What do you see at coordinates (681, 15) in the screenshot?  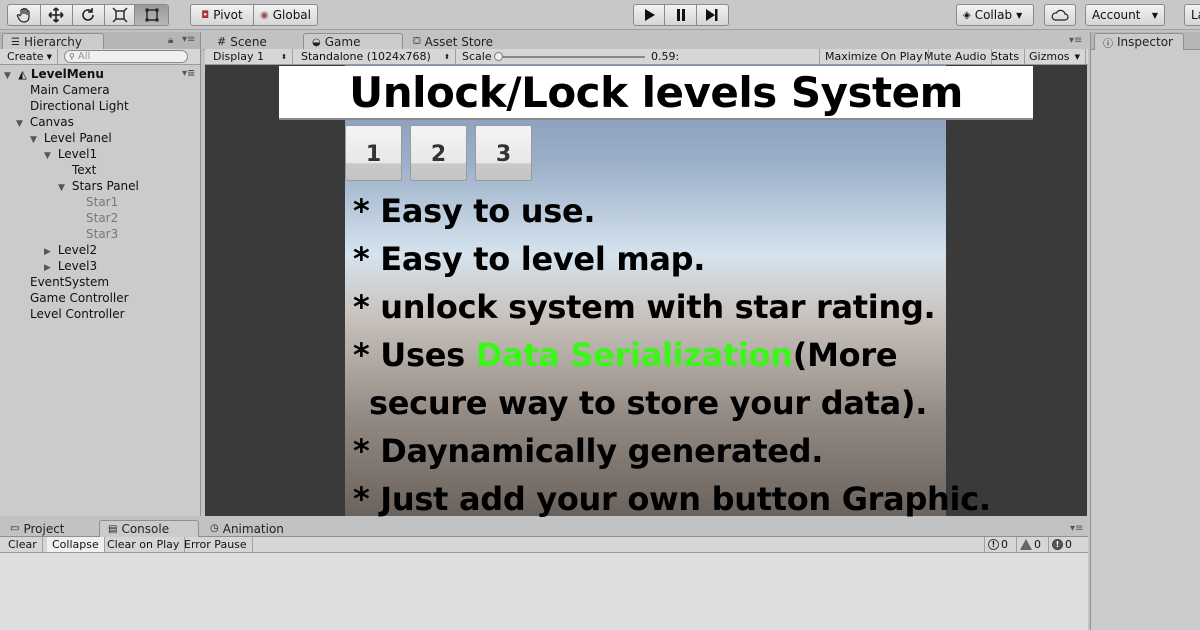 I see `pause-button` at bounding box center [681, 15].